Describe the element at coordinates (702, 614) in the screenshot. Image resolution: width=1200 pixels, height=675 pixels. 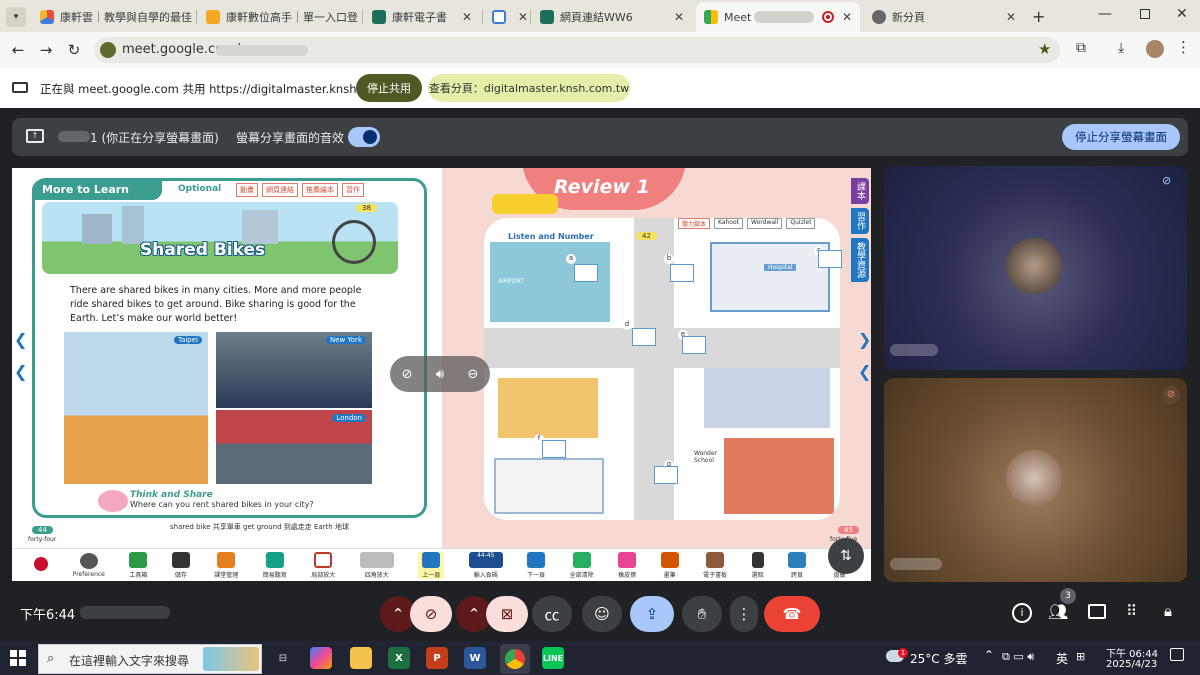
I see `raise-hand-button: ✋︎` at that location.